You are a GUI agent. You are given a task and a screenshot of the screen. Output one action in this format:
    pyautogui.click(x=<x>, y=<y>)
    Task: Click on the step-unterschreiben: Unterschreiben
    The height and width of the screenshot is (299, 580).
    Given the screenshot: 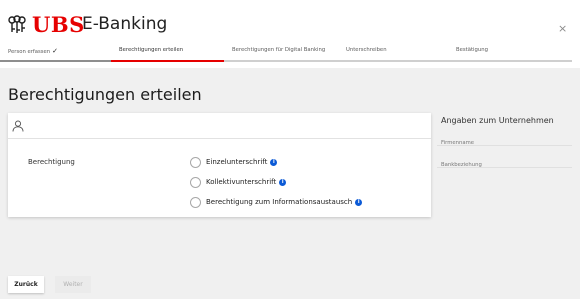 What is the action you would take?
    pyautogui.click(x=396, y=57)
    